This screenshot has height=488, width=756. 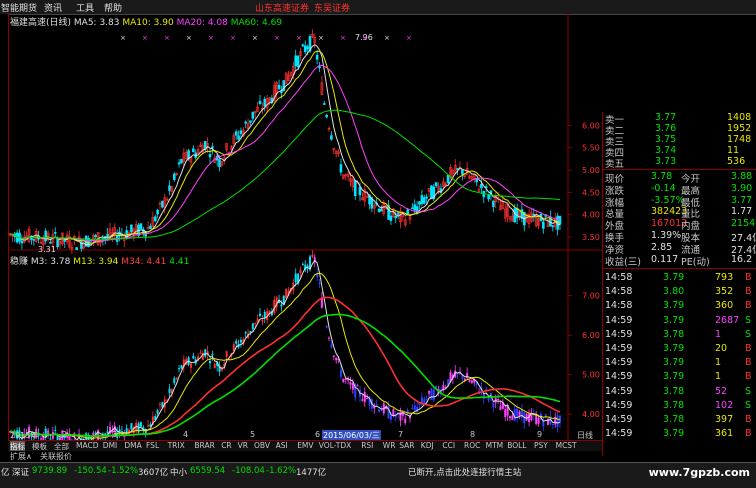 What do you see at coordinates (472, 445) in the screenshot?
I see `tab-roc: ROC` at bounding box center [472, 445].